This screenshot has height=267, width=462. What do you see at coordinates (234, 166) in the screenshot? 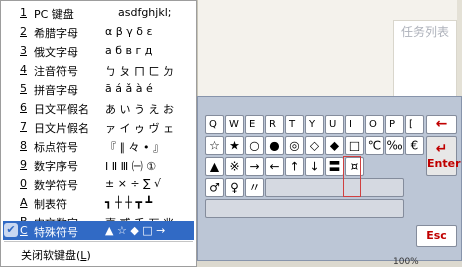
I see `key-symbol: ※` at bounding box center [234, 166].